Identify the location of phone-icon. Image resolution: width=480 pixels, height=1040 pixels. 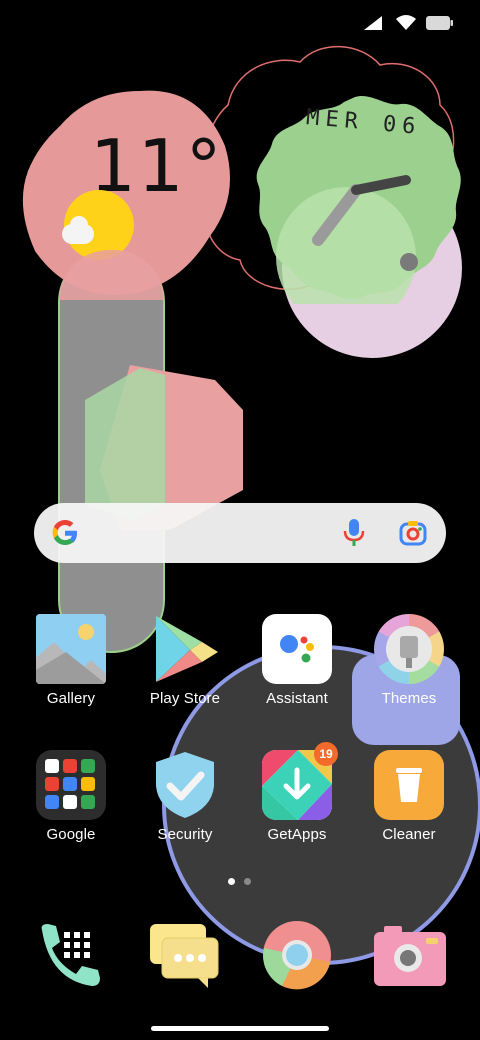
(70, 955).